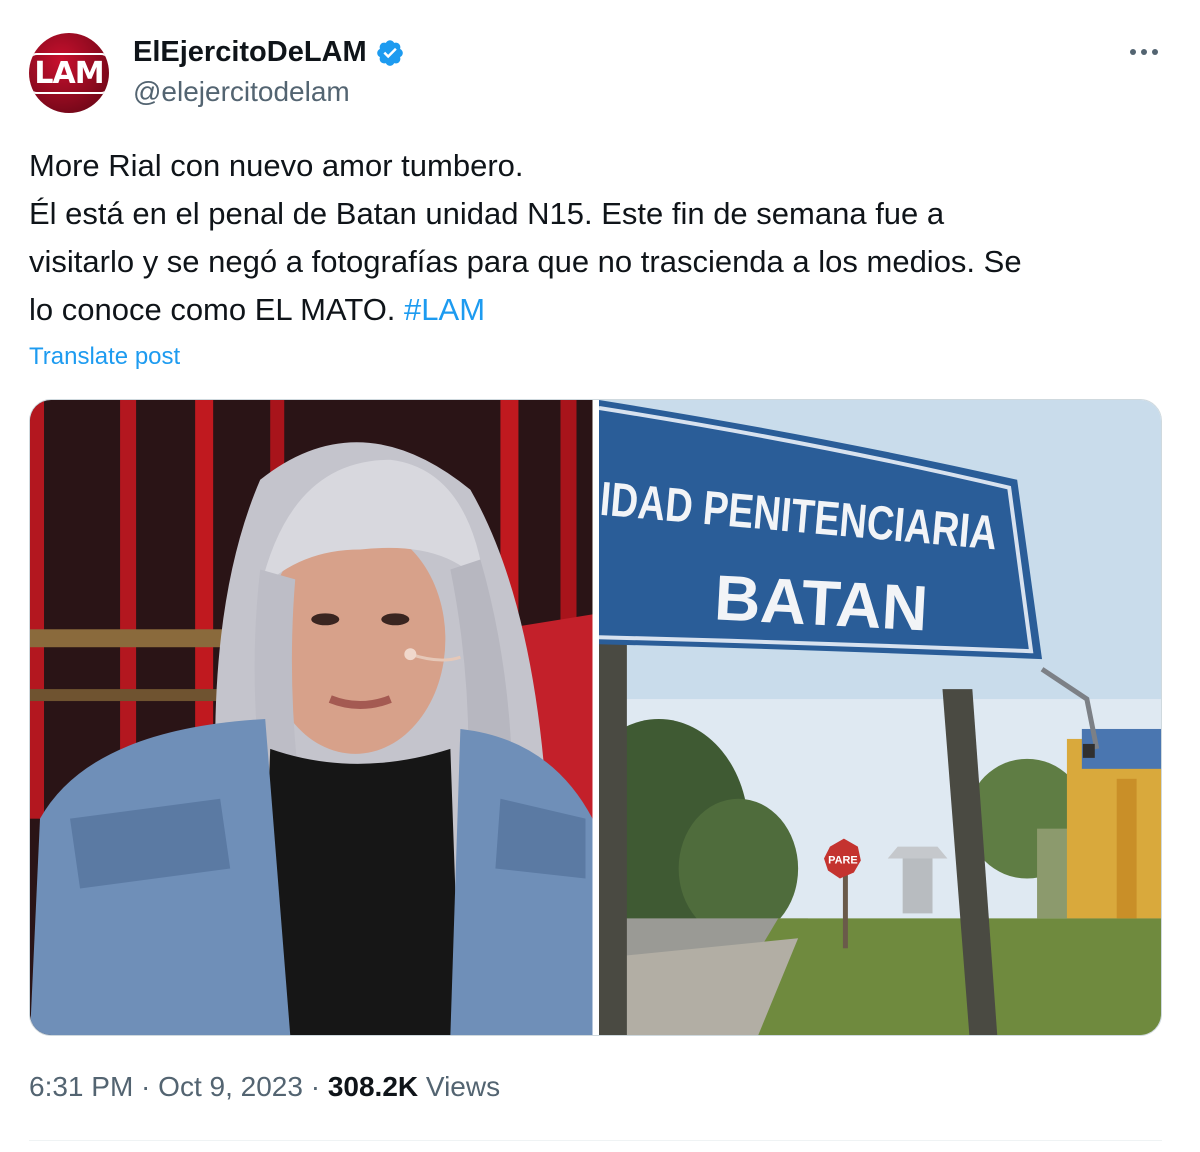 Image resolution: width=1200 pixels, height=1152 pixels. I want to click on display-name: ElEjercitoDeLAM, so click(250, 52).